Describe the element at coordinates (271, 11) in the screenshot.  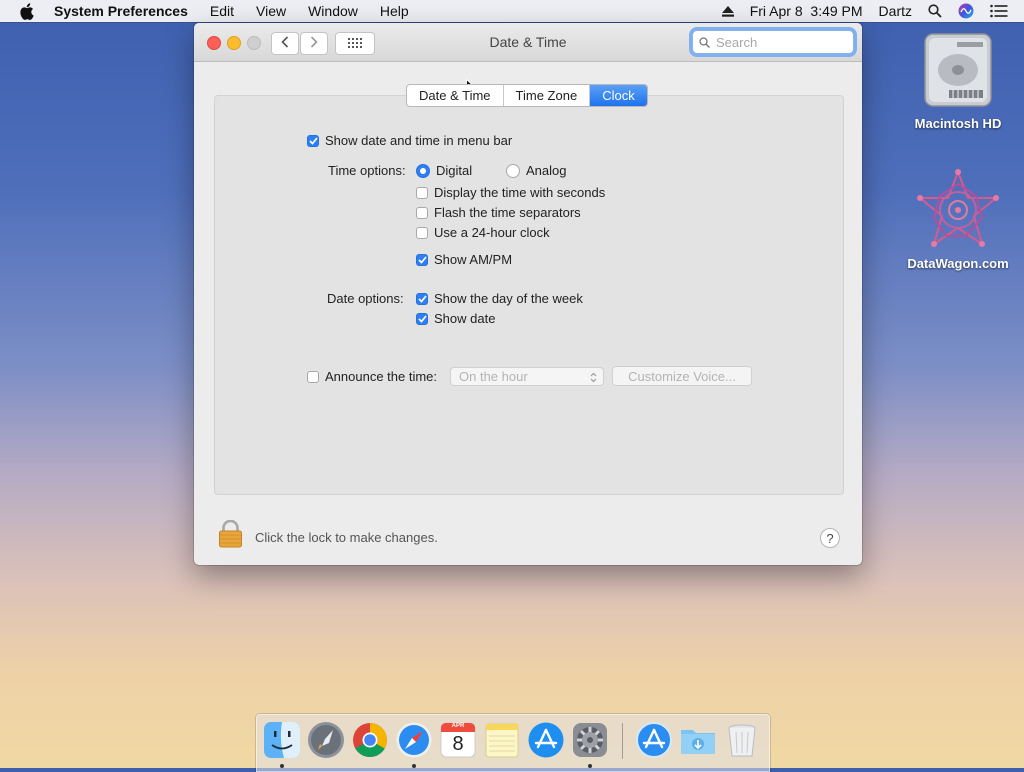
I see `menu-view: View` at that location.